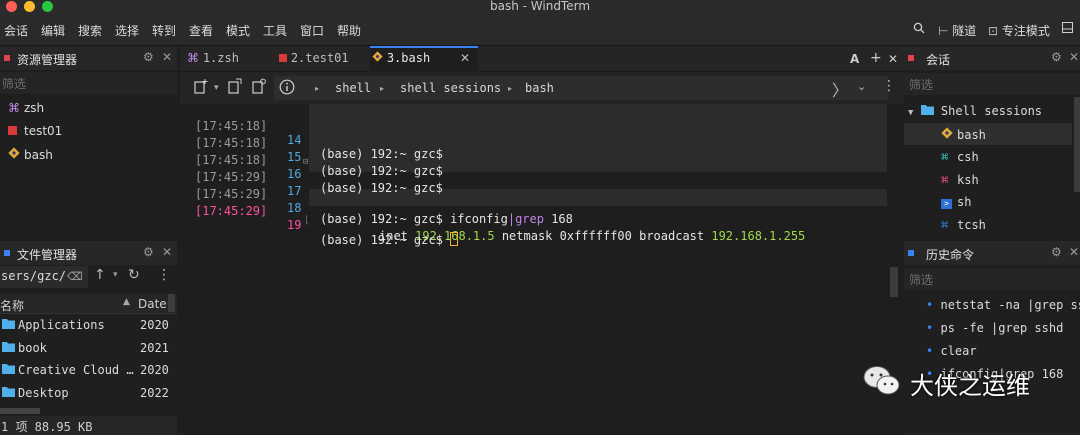 Image resolution: width=1080 pixels, height=435 pixels. I want to click on info-icon, so click(287, 88).